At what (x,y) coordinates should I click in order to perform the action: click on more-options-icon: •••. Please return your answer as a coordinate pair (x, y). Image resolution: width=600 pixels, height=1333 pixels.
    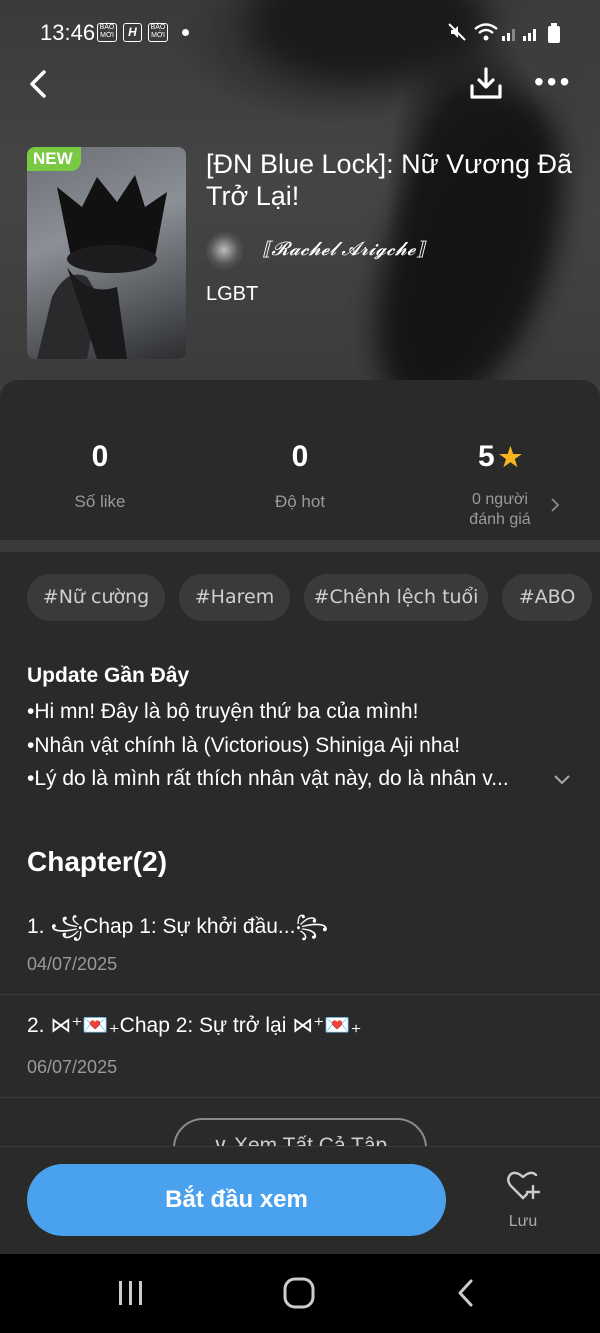
    Looking at the image, I should click on (554, 82).